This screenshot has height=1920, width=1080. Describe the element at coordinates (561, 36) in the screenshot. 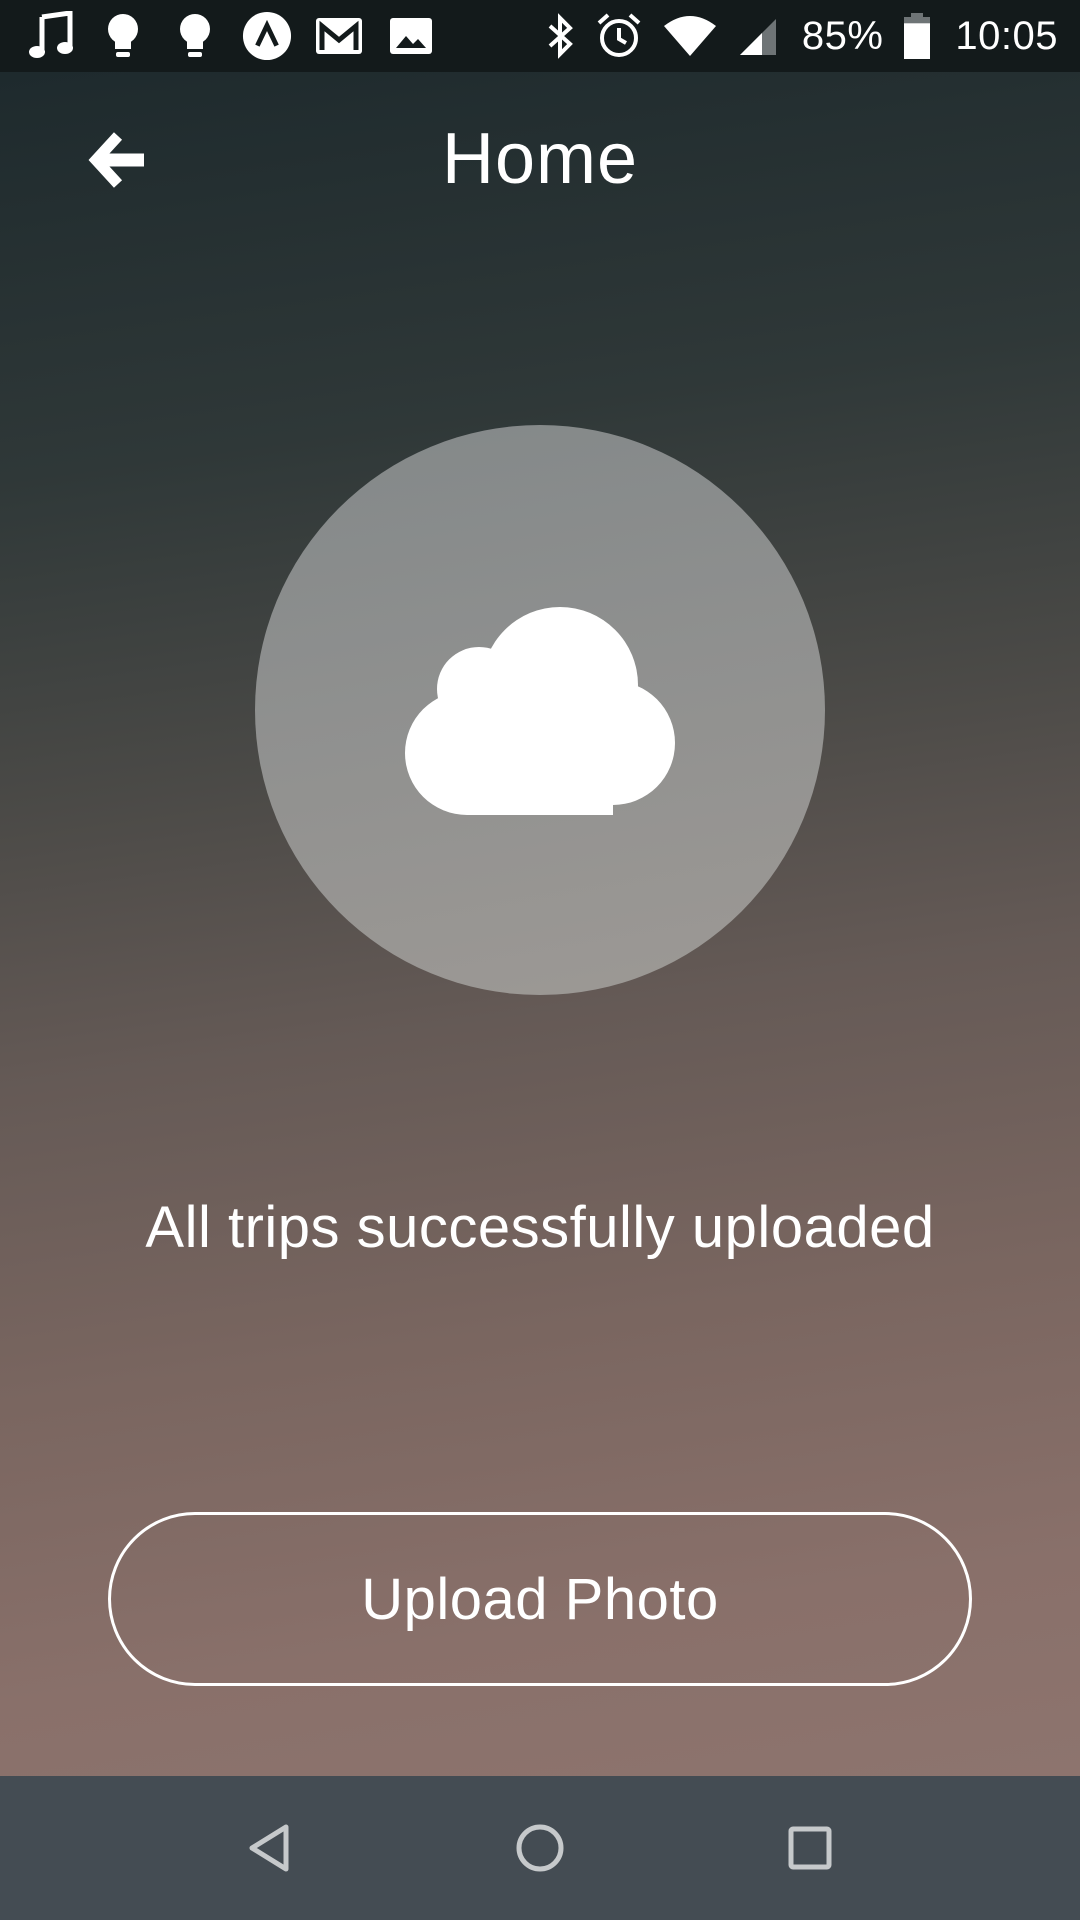

I see `bluetooth-icon` at that location.